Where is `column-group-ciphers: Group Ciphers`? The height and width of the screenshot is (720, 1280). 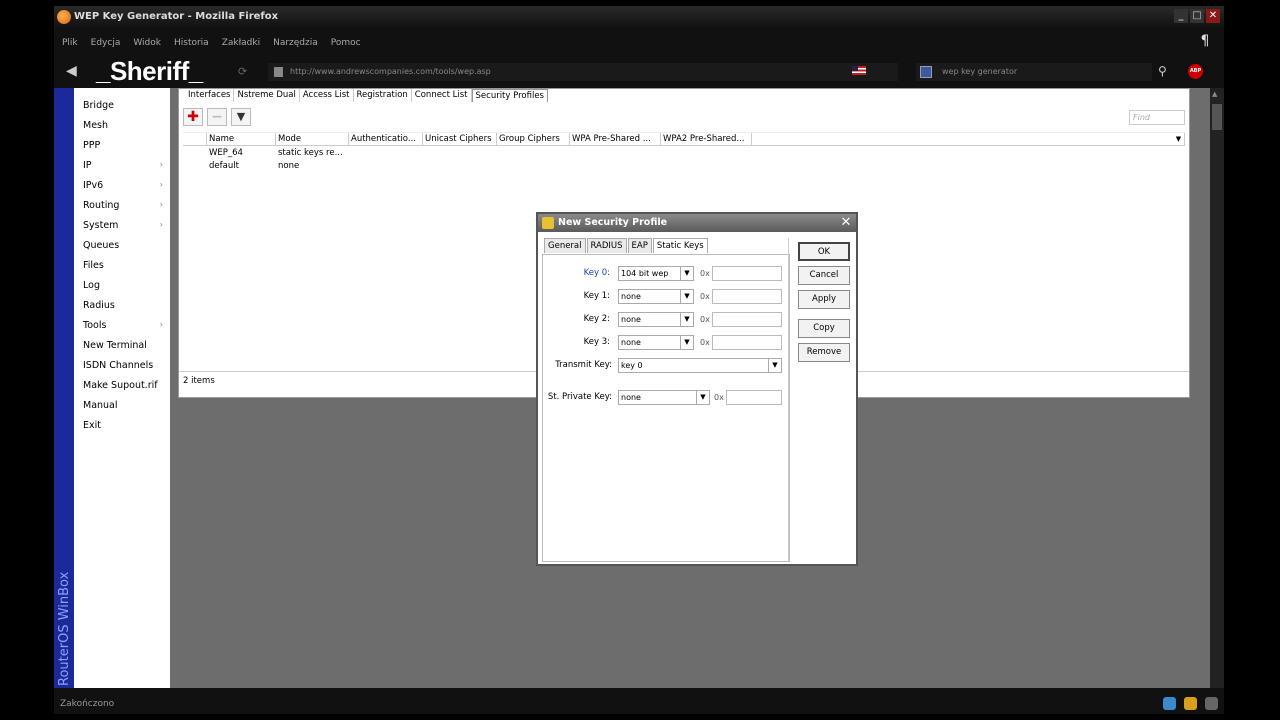
column-group-ciphers: Group Ciphers is located at coordinates (533, 139).